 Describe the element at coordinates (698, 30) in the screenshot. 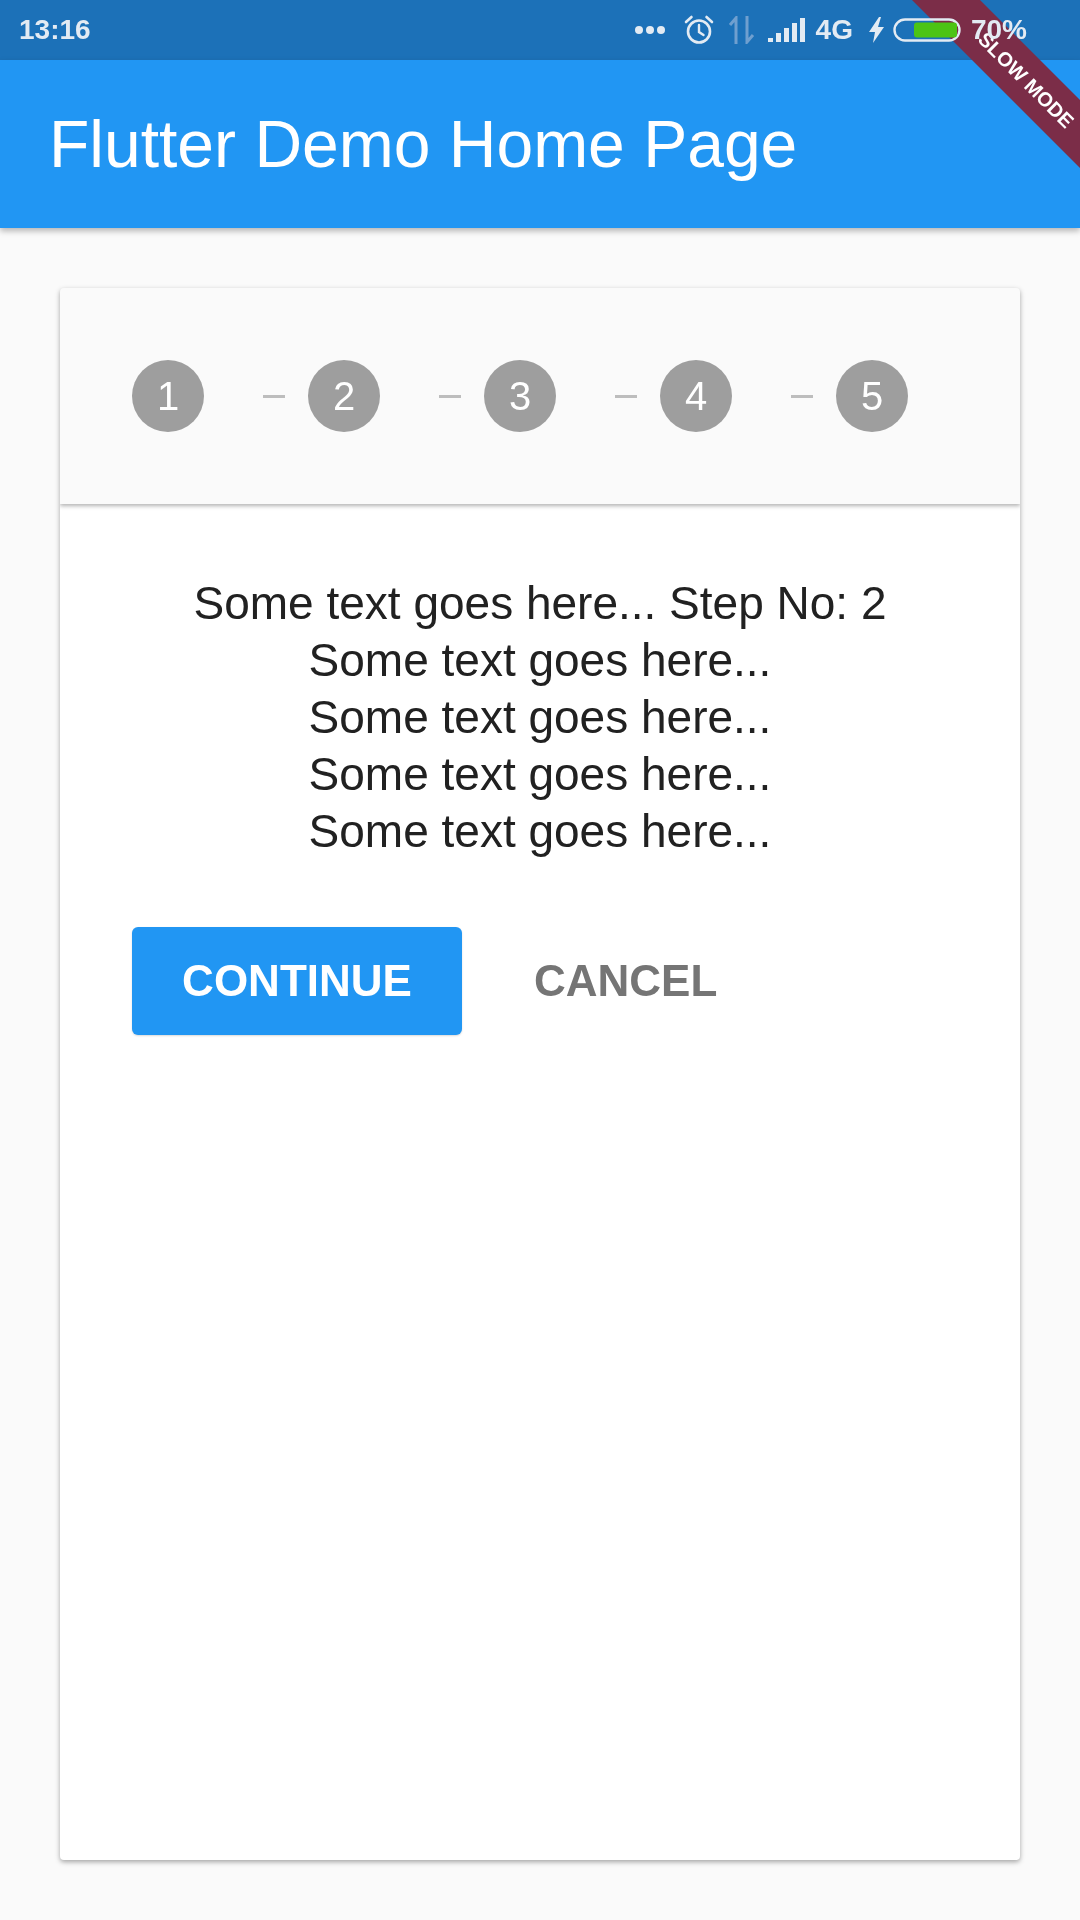

I see `alarm-clock-icon` at that location.